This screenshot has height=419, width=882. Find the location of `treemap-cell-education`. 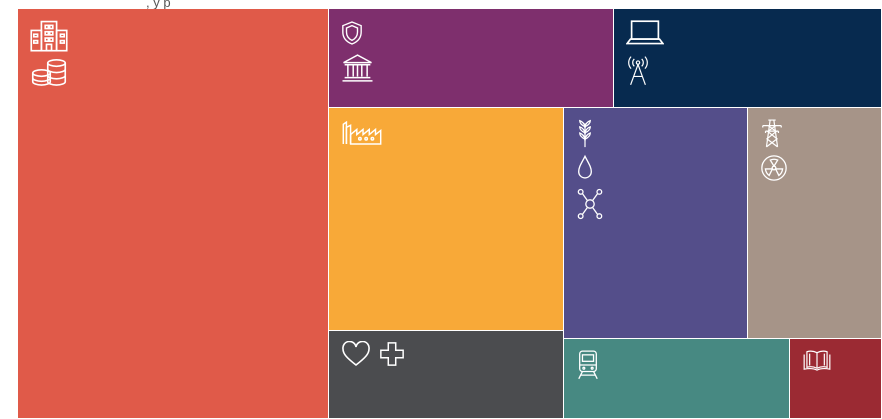

treemap-cell-education is located at coordinates (835, 378).